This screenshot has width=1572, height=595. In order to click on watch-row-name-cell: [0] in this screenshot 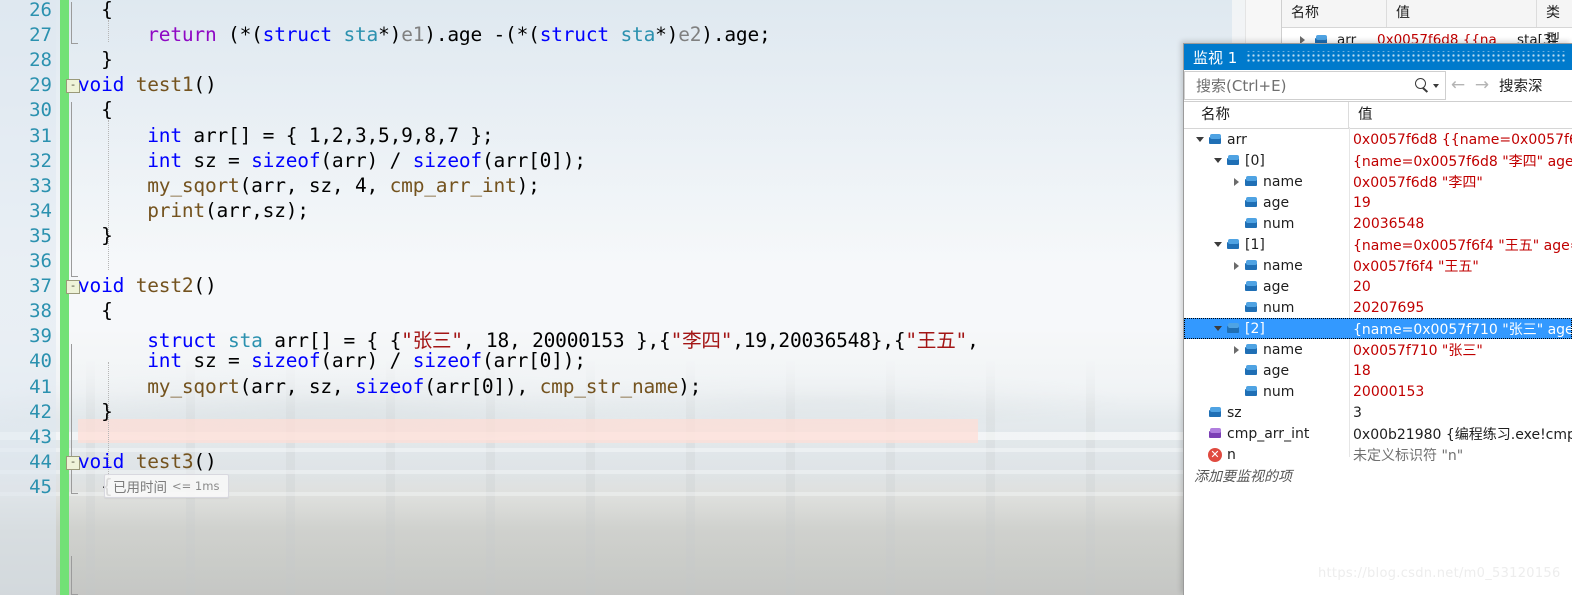, I will do `click(1266, 161)`.